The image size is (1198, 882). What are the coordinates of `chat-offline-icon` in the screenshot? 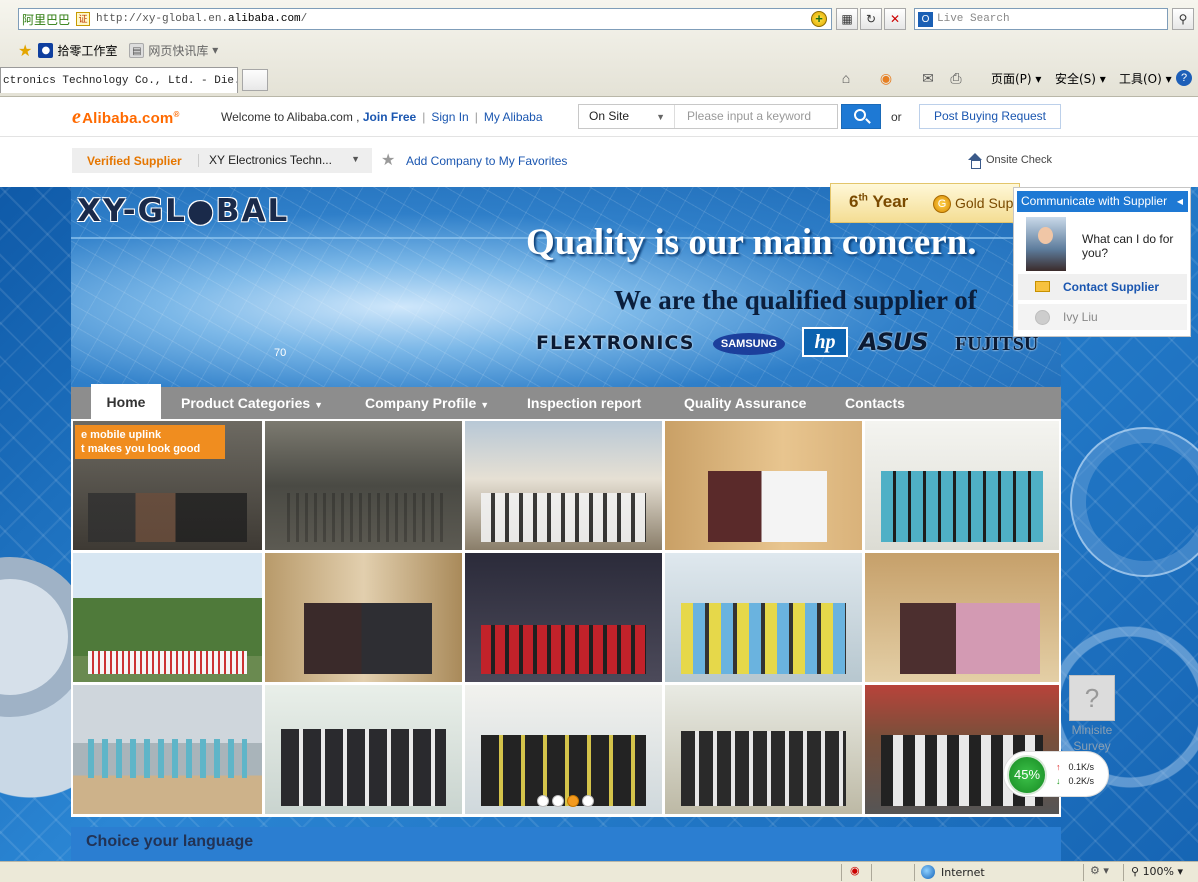 It's located at (1042, 317).